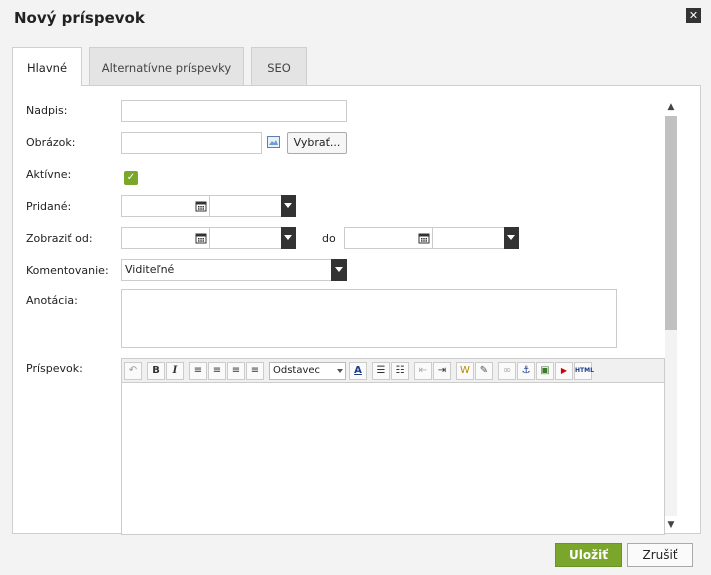 The width and height of the screenshot is (711, 575). What do you see at coordinates (67, 270) in the screenshot?
I see `komentovanie-label: Komentovanie:` at bounding box center [67, 270].